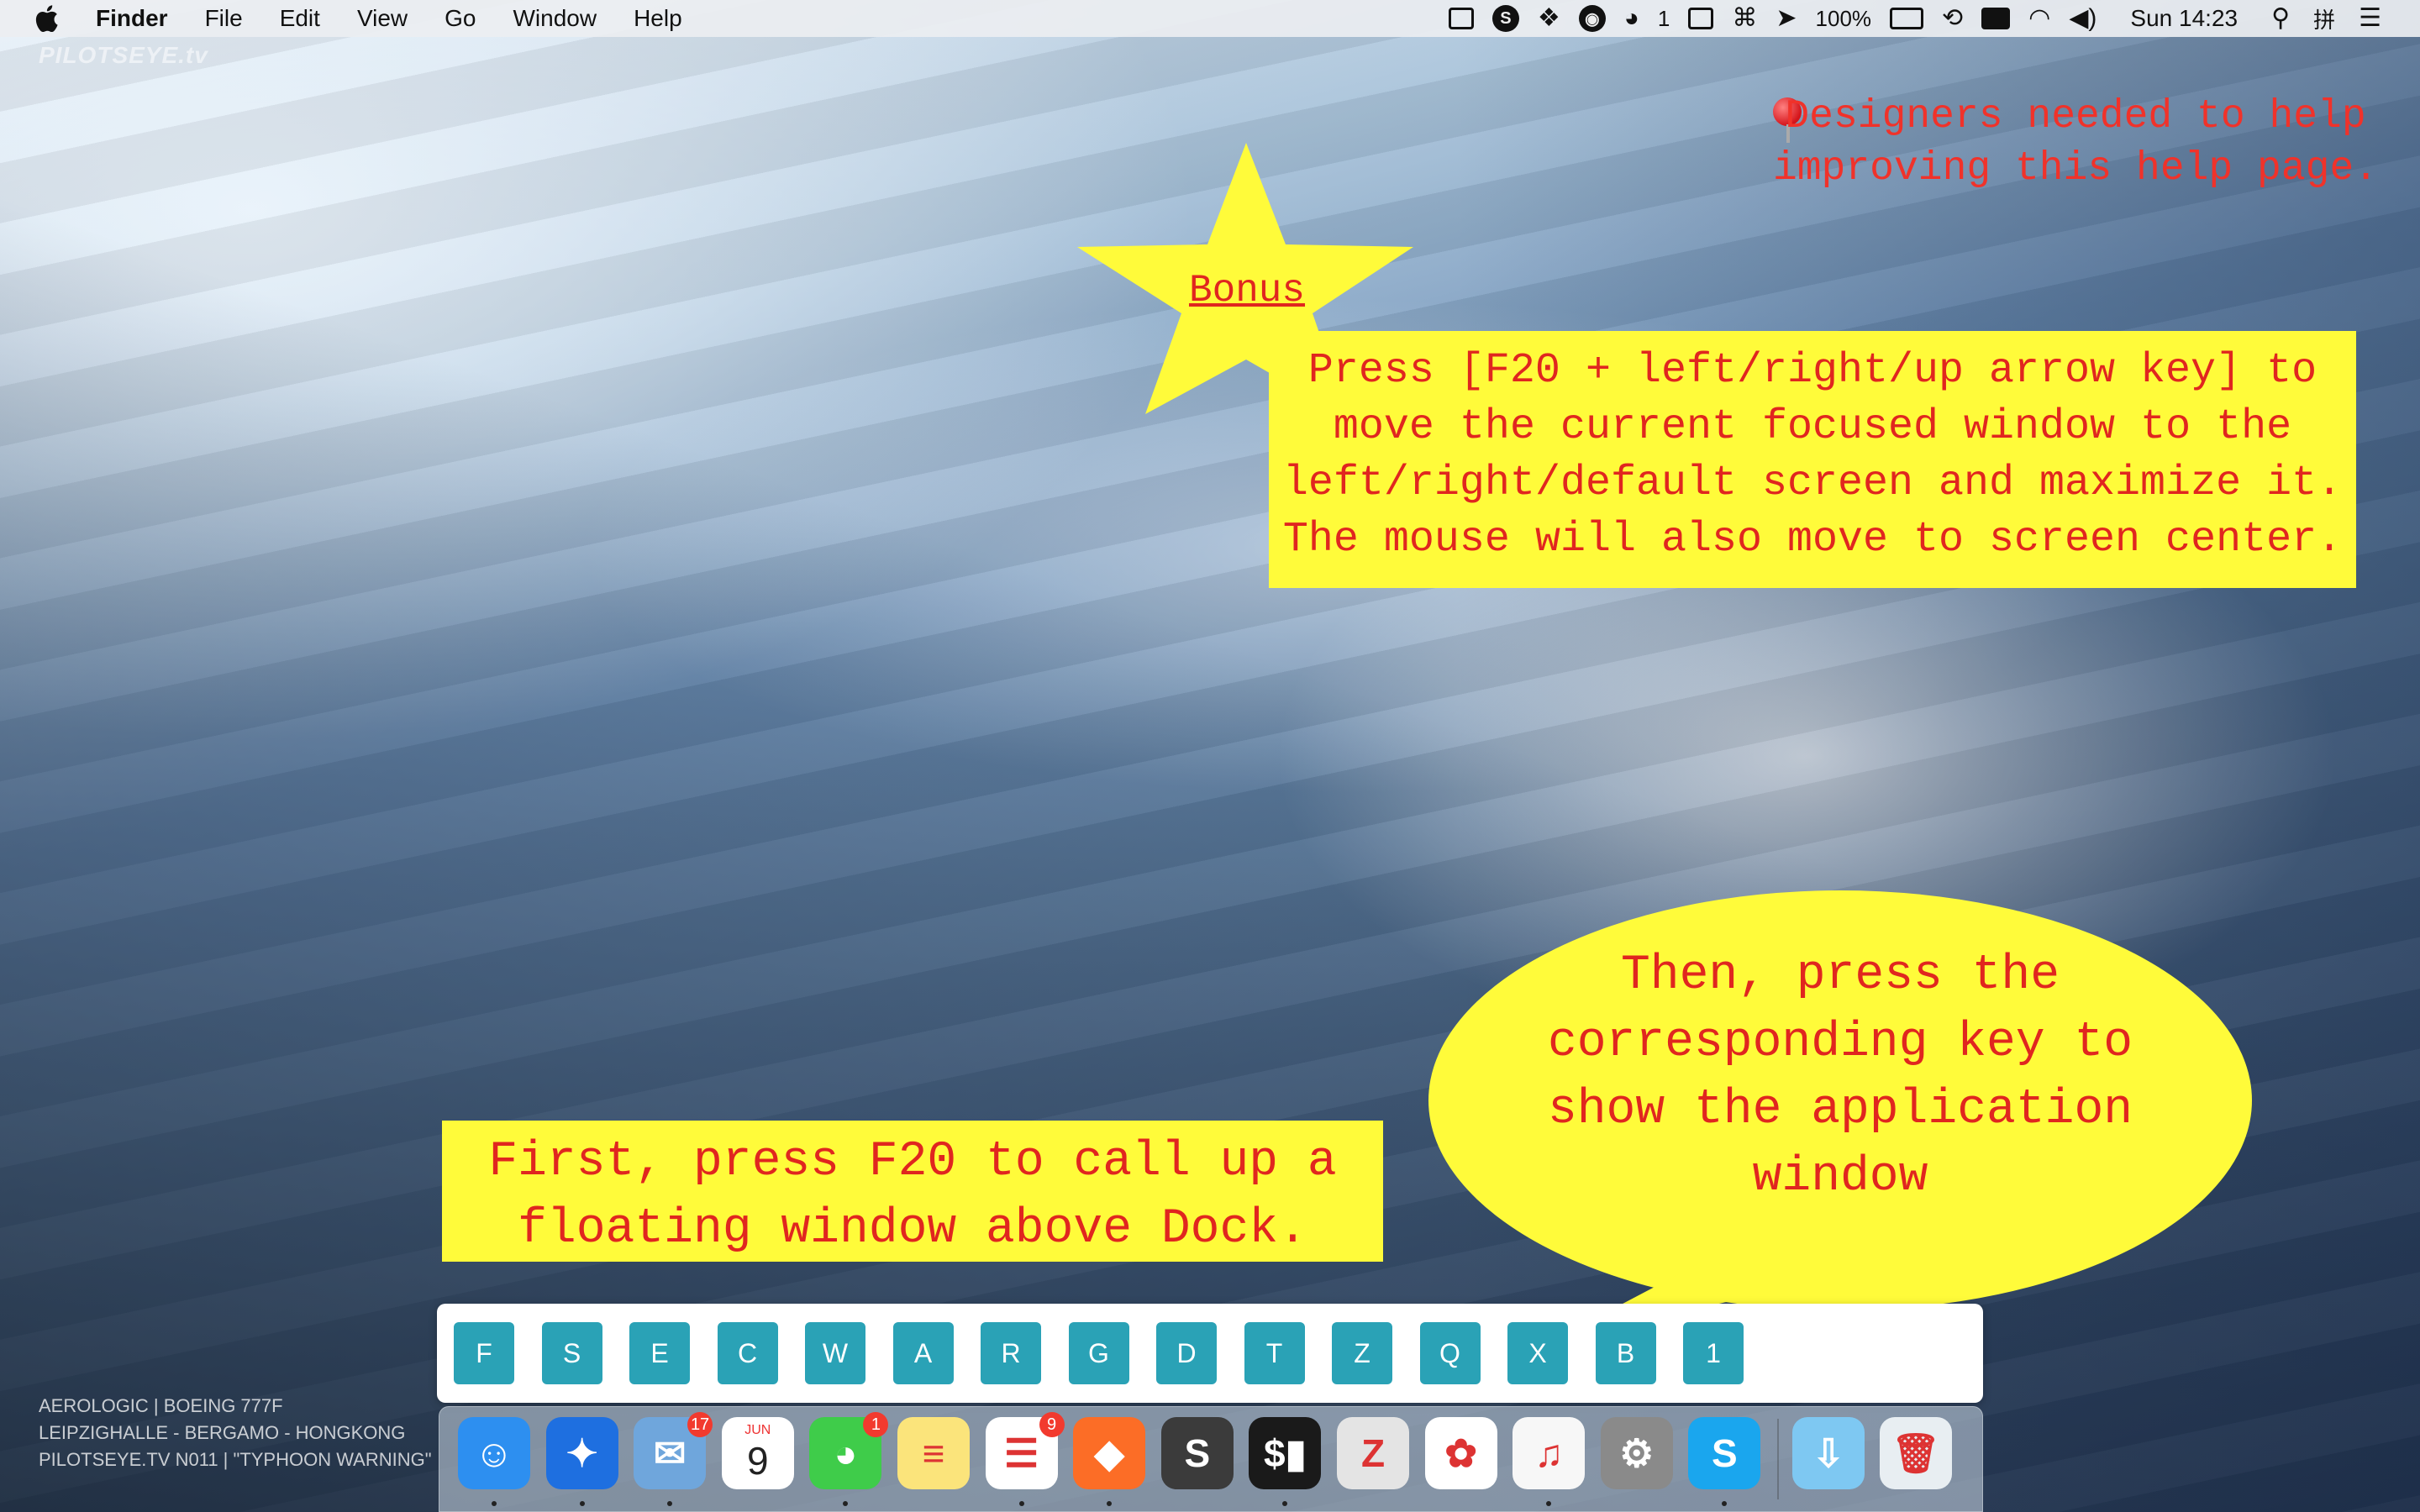  Describe the element at coordinates (124, 55) in the screenshot. I see `wallpaper-watermark: PILOTSEYE.tv` at that location.